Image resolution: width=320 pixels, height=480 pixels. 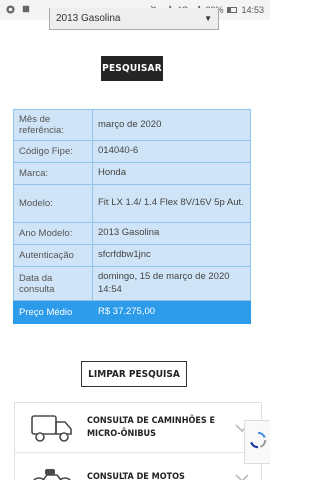 I want to click on table-row: Ano Modelo: 2013 Gasolina, so click(x=132, y=233).